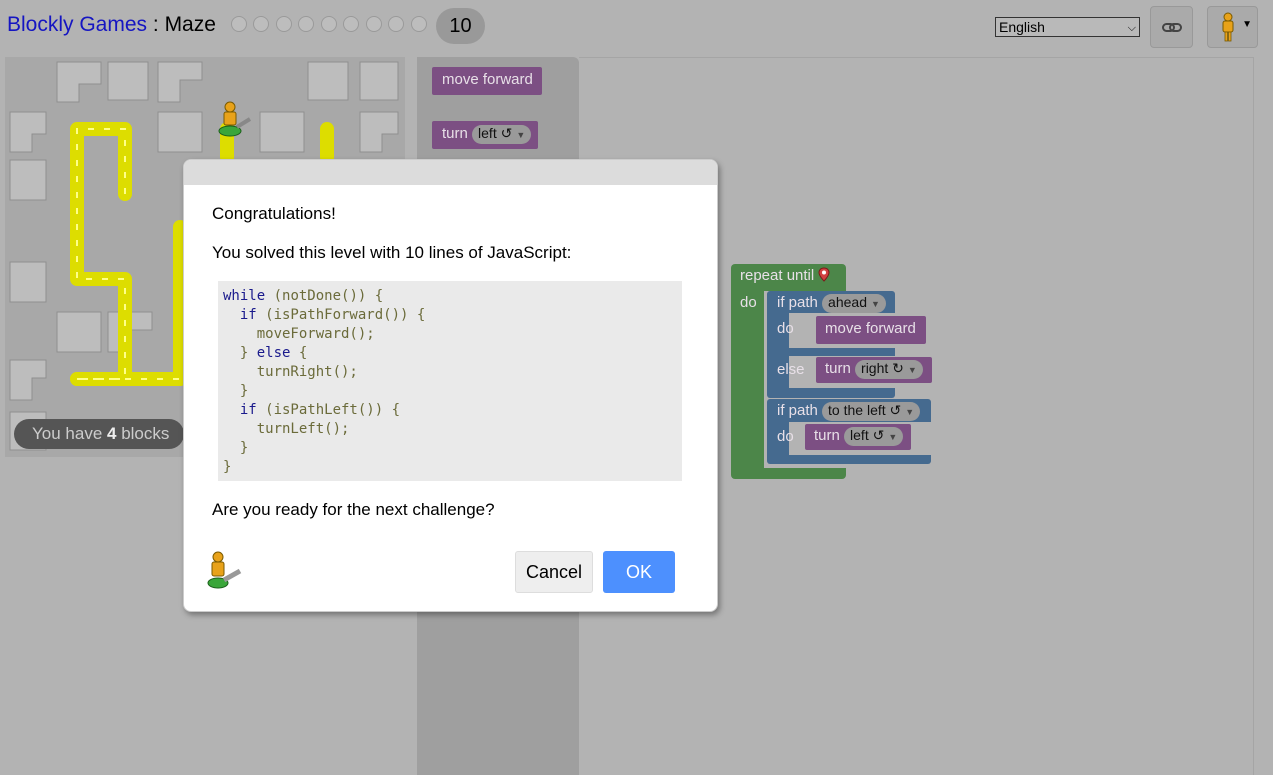 The width and height of the screenshot is (1273, 775). I want to click on code-text: (isPathForward()) {, so click(341, 315).